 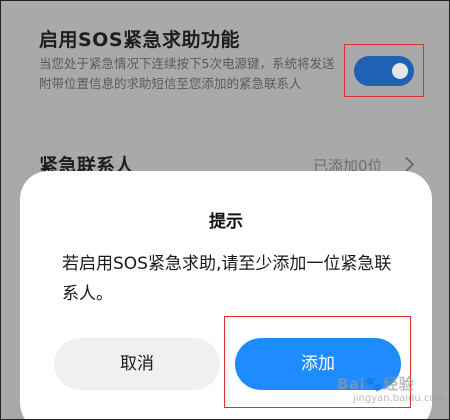 I want to click on paw-icon: 🐾, so click(x=374, y=385).